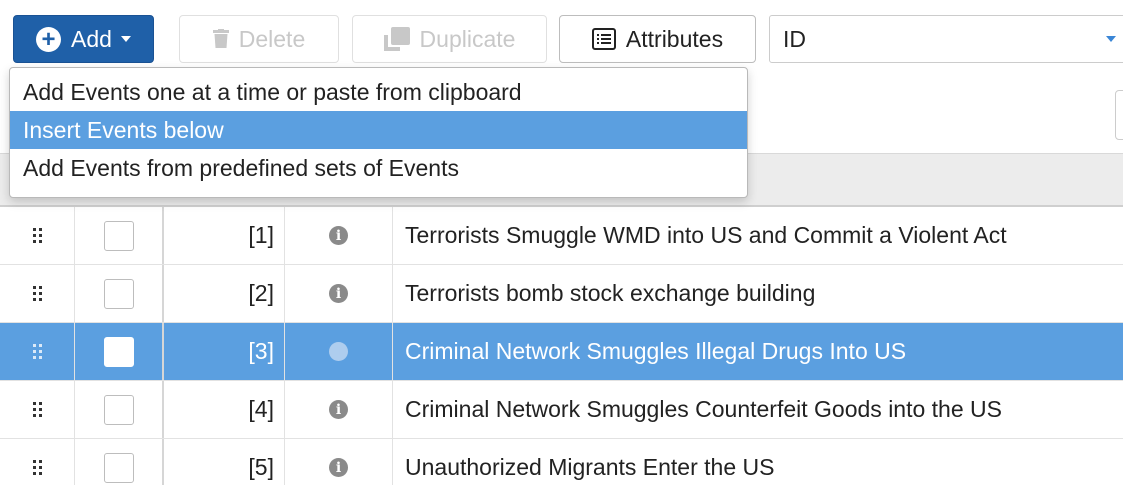  I want to click on caret-down-icon, so click(125, 39).